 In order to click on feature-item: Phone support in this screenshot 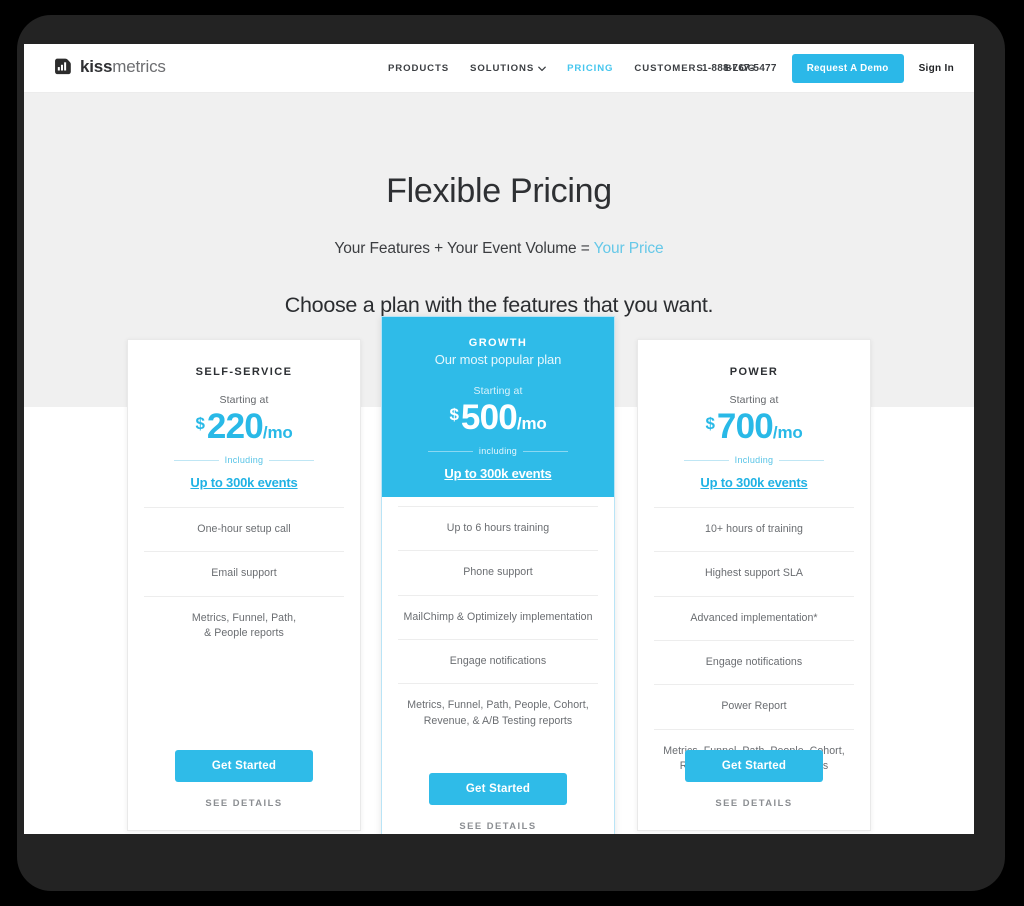, I will do `click(498, 572)`.